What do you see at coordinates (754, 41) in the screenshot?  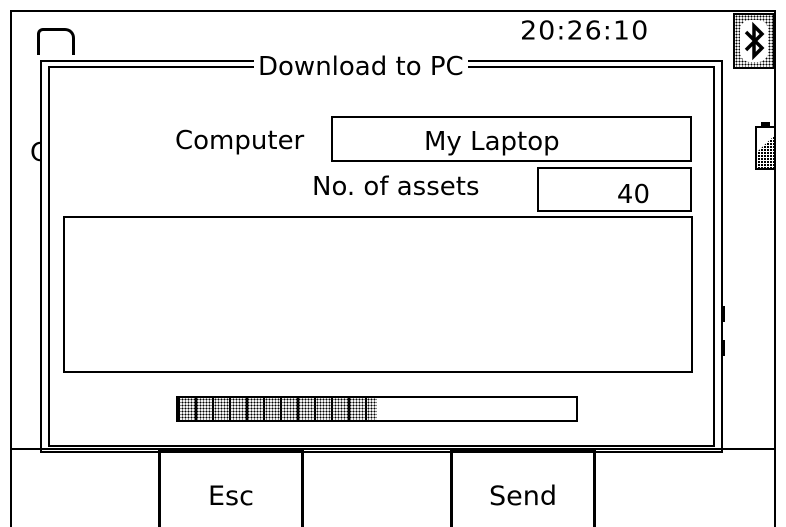 I see `bluetooth-icon` at bounding box center [754, 41].